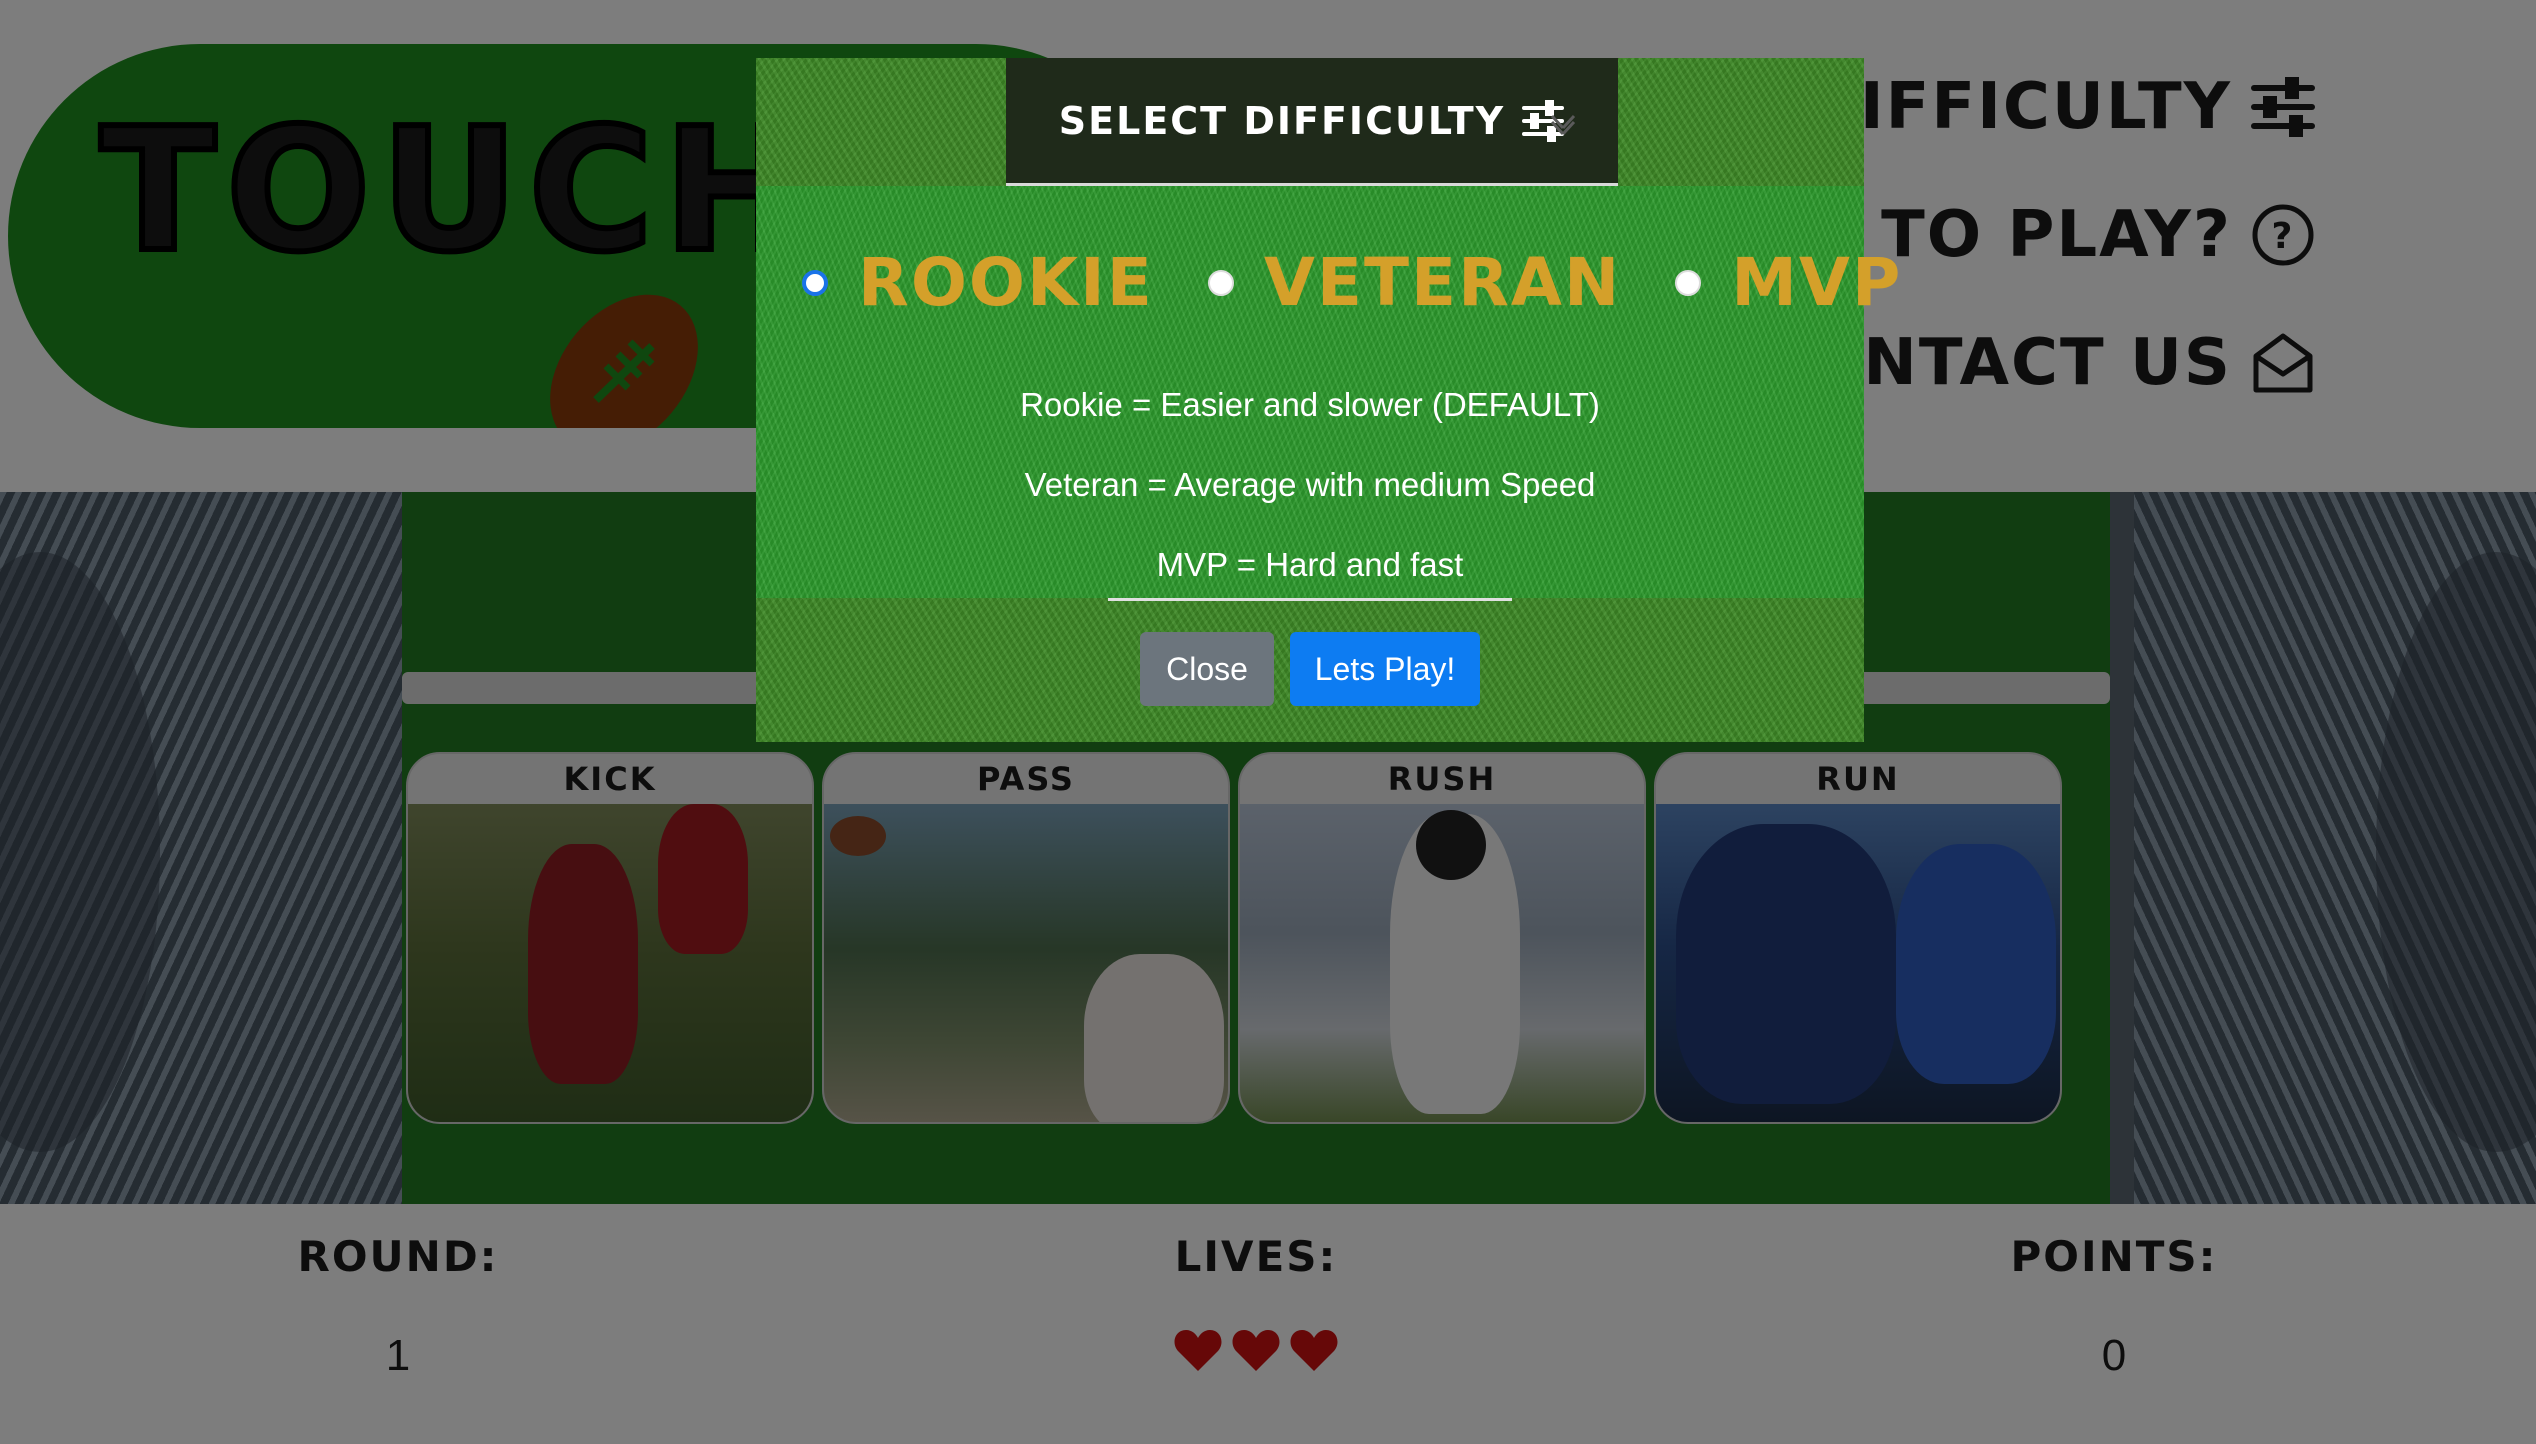  Describe the element at coordinates (1220, 282) in the screenshot. I see `veteran-radio` at that location.